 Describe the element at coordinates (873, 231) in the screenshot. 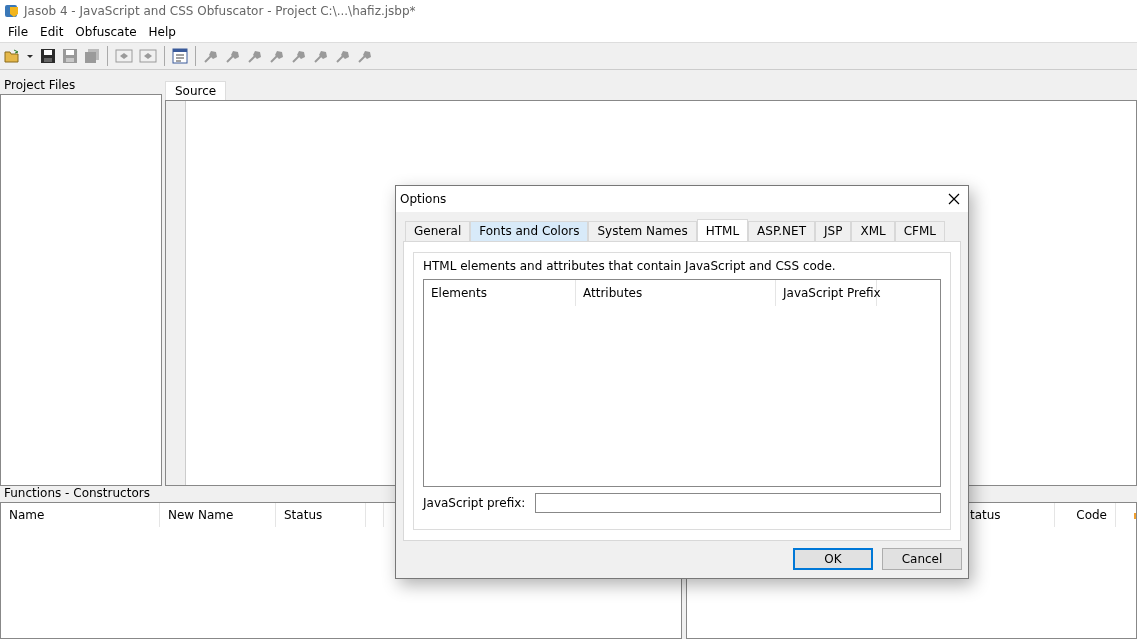

I see `tab: XML` at that location.